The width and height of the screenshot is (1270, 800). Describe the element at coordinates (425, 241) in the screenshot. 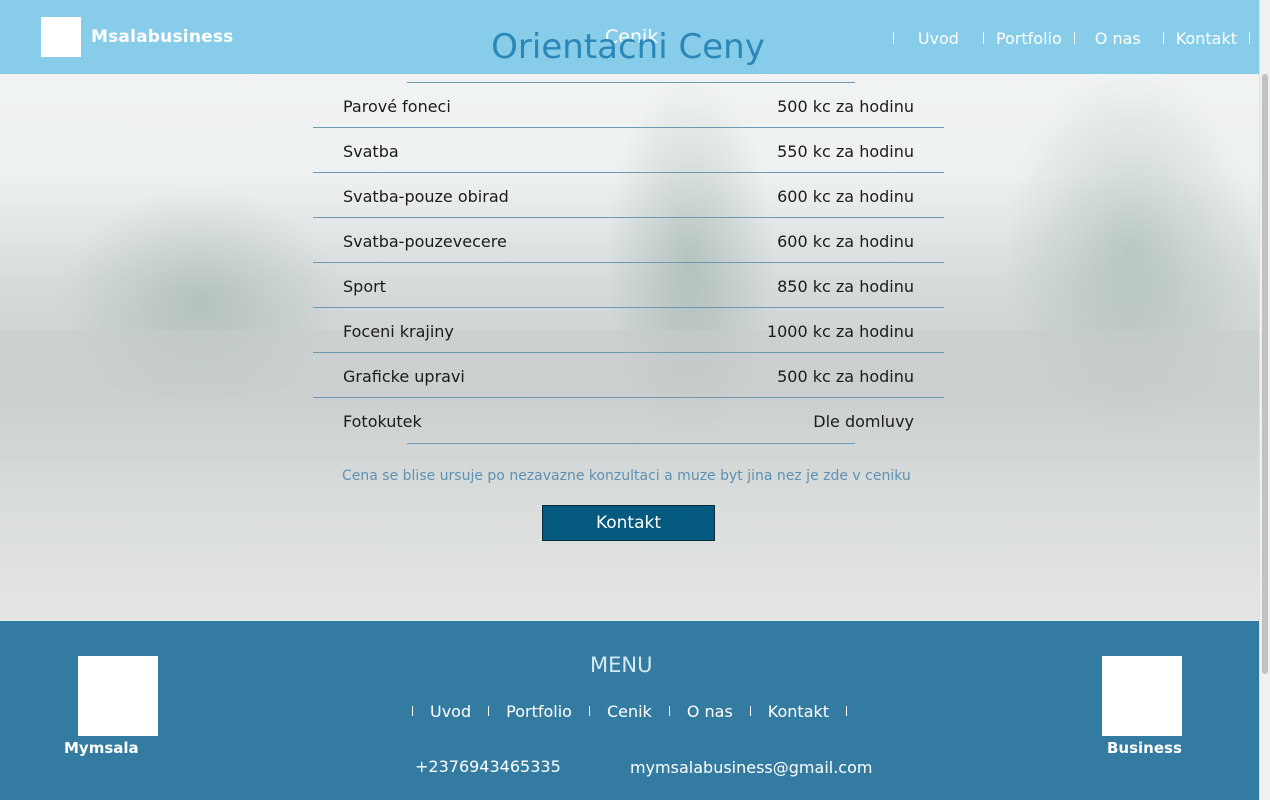

I see `service-name: Svatba-pouzevecere` at that location.